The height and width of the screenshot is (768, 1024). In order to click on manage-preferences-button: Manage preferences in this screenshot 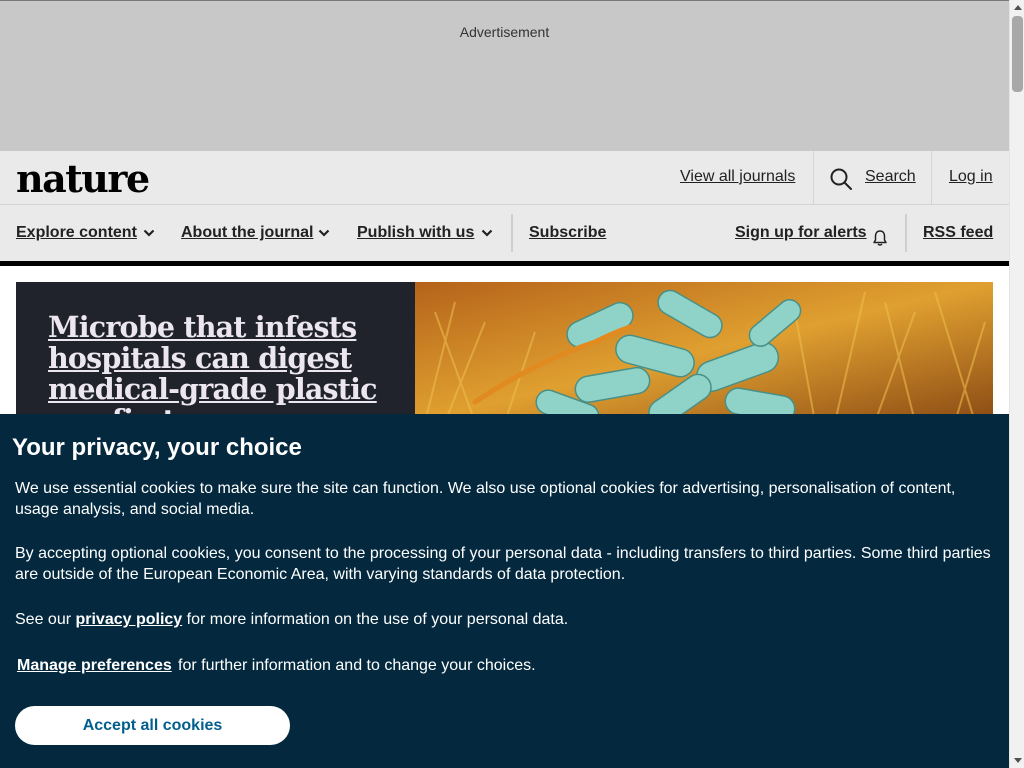, I will do `click(94, 666)`.